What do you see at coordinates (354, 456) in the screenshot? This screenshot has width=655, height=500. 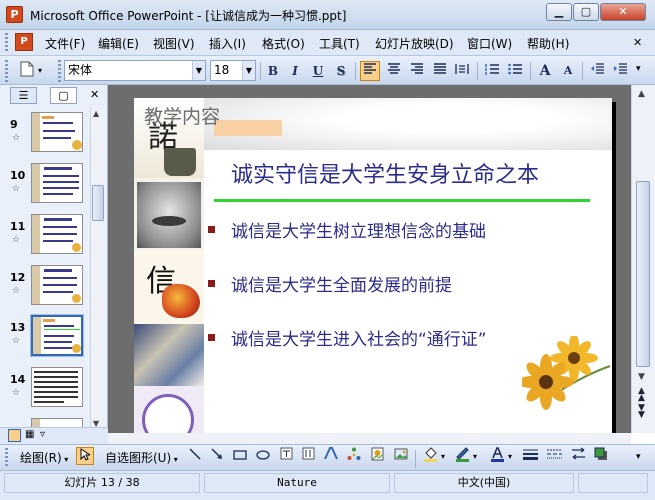 I see `diagram-icon` at bounding box center [354, 456].